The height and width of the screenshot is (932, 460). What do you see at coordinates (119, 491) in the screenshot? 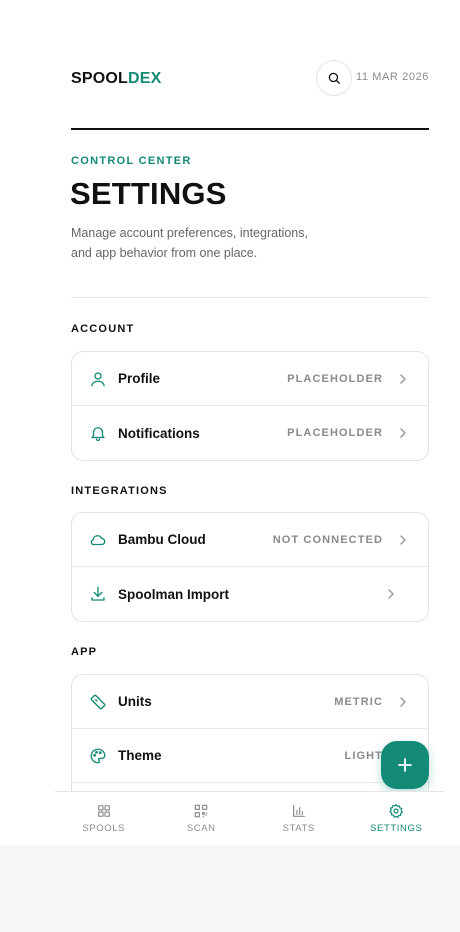
I see `section-label-integrations: INTEGRATIONS` at bounding box center [119, 491].